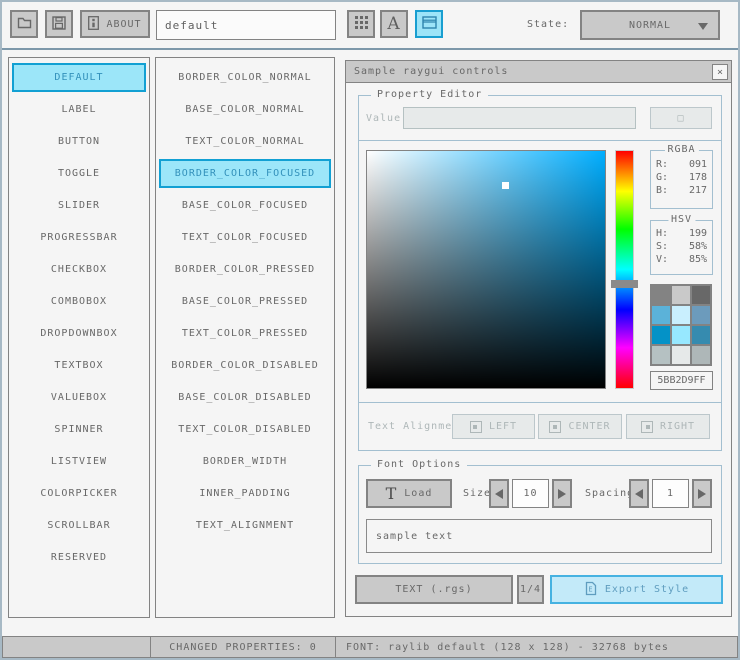 The image size is (740, 660). I want to click on color-saturation-value-panel, so click(486, 269).